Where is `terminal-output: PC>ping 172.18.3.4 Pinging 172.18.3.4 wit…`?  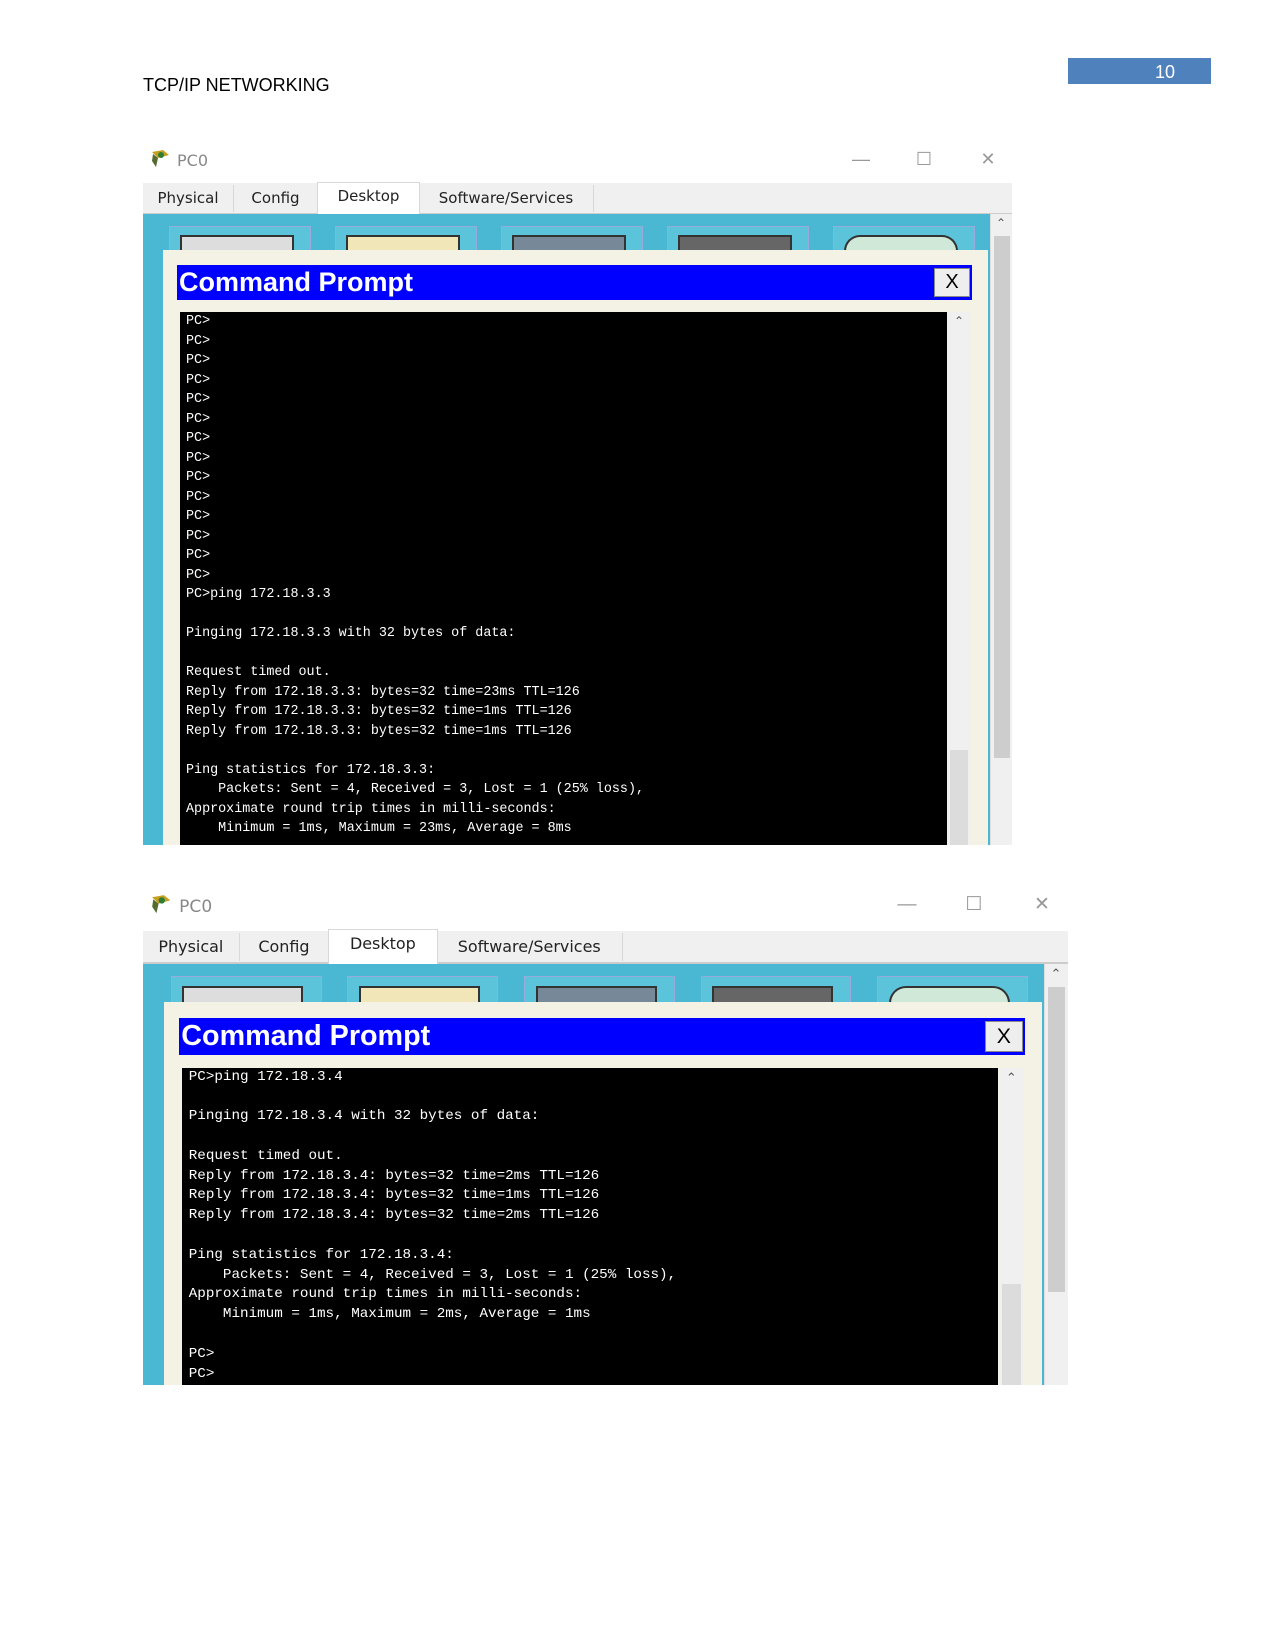 terminal-output: PC>ping 172.18.3.4 Pinging 172.18.3.4 wit… is located at coordinates (590, 1226).